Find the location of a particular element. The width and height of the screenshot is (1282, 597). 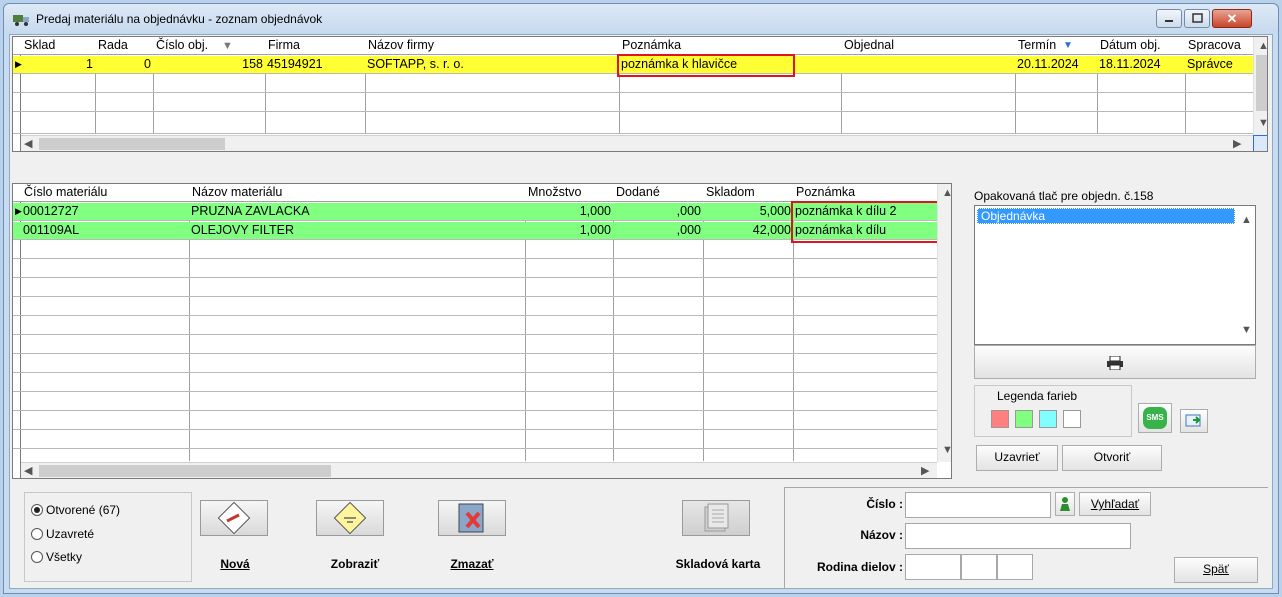

printer-icon is located at coordinates (1115, 363).